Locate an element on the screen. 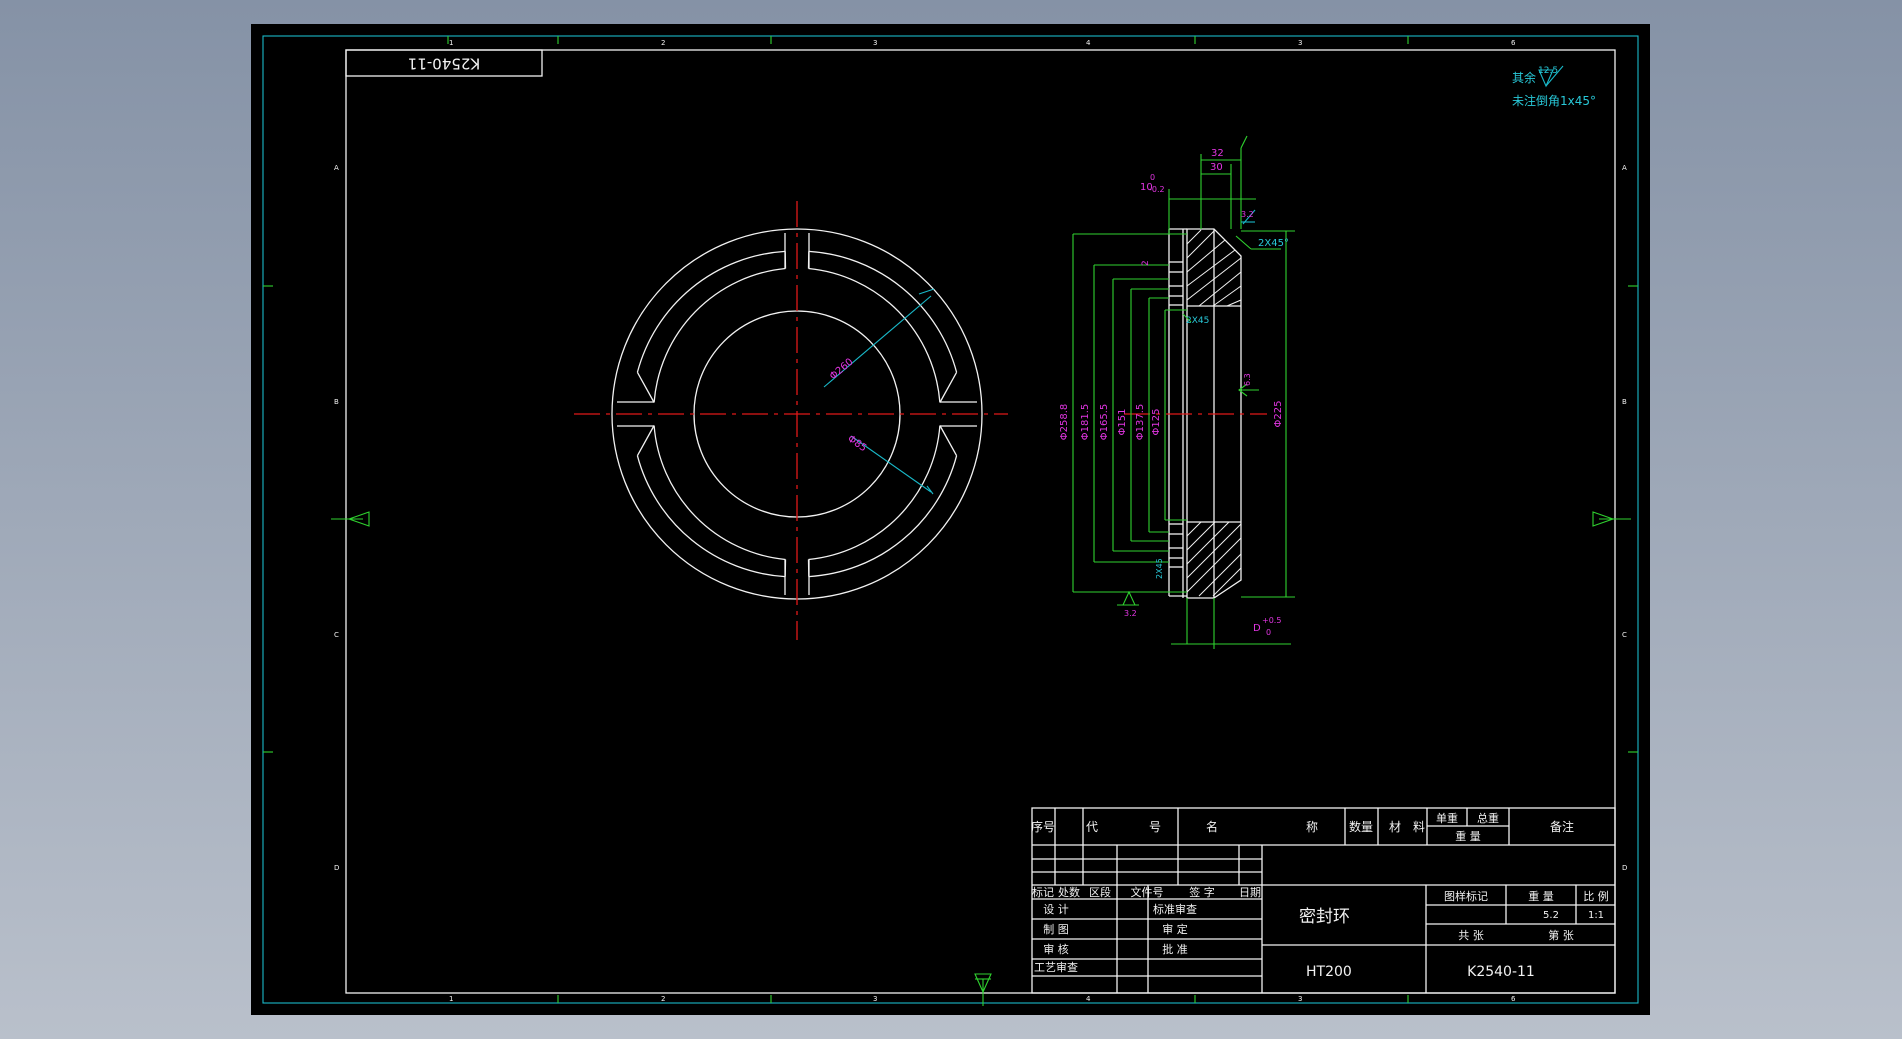 The width and height of the screenshot is (1902, 1039). hdr-qty: 数量 is located at coordinates (1361, 826).